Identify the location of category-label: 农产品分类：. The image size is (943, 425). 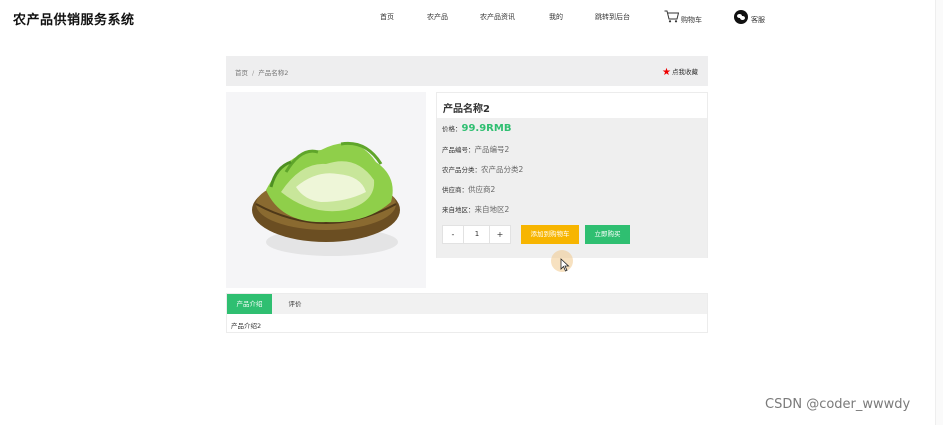
(461, 170).